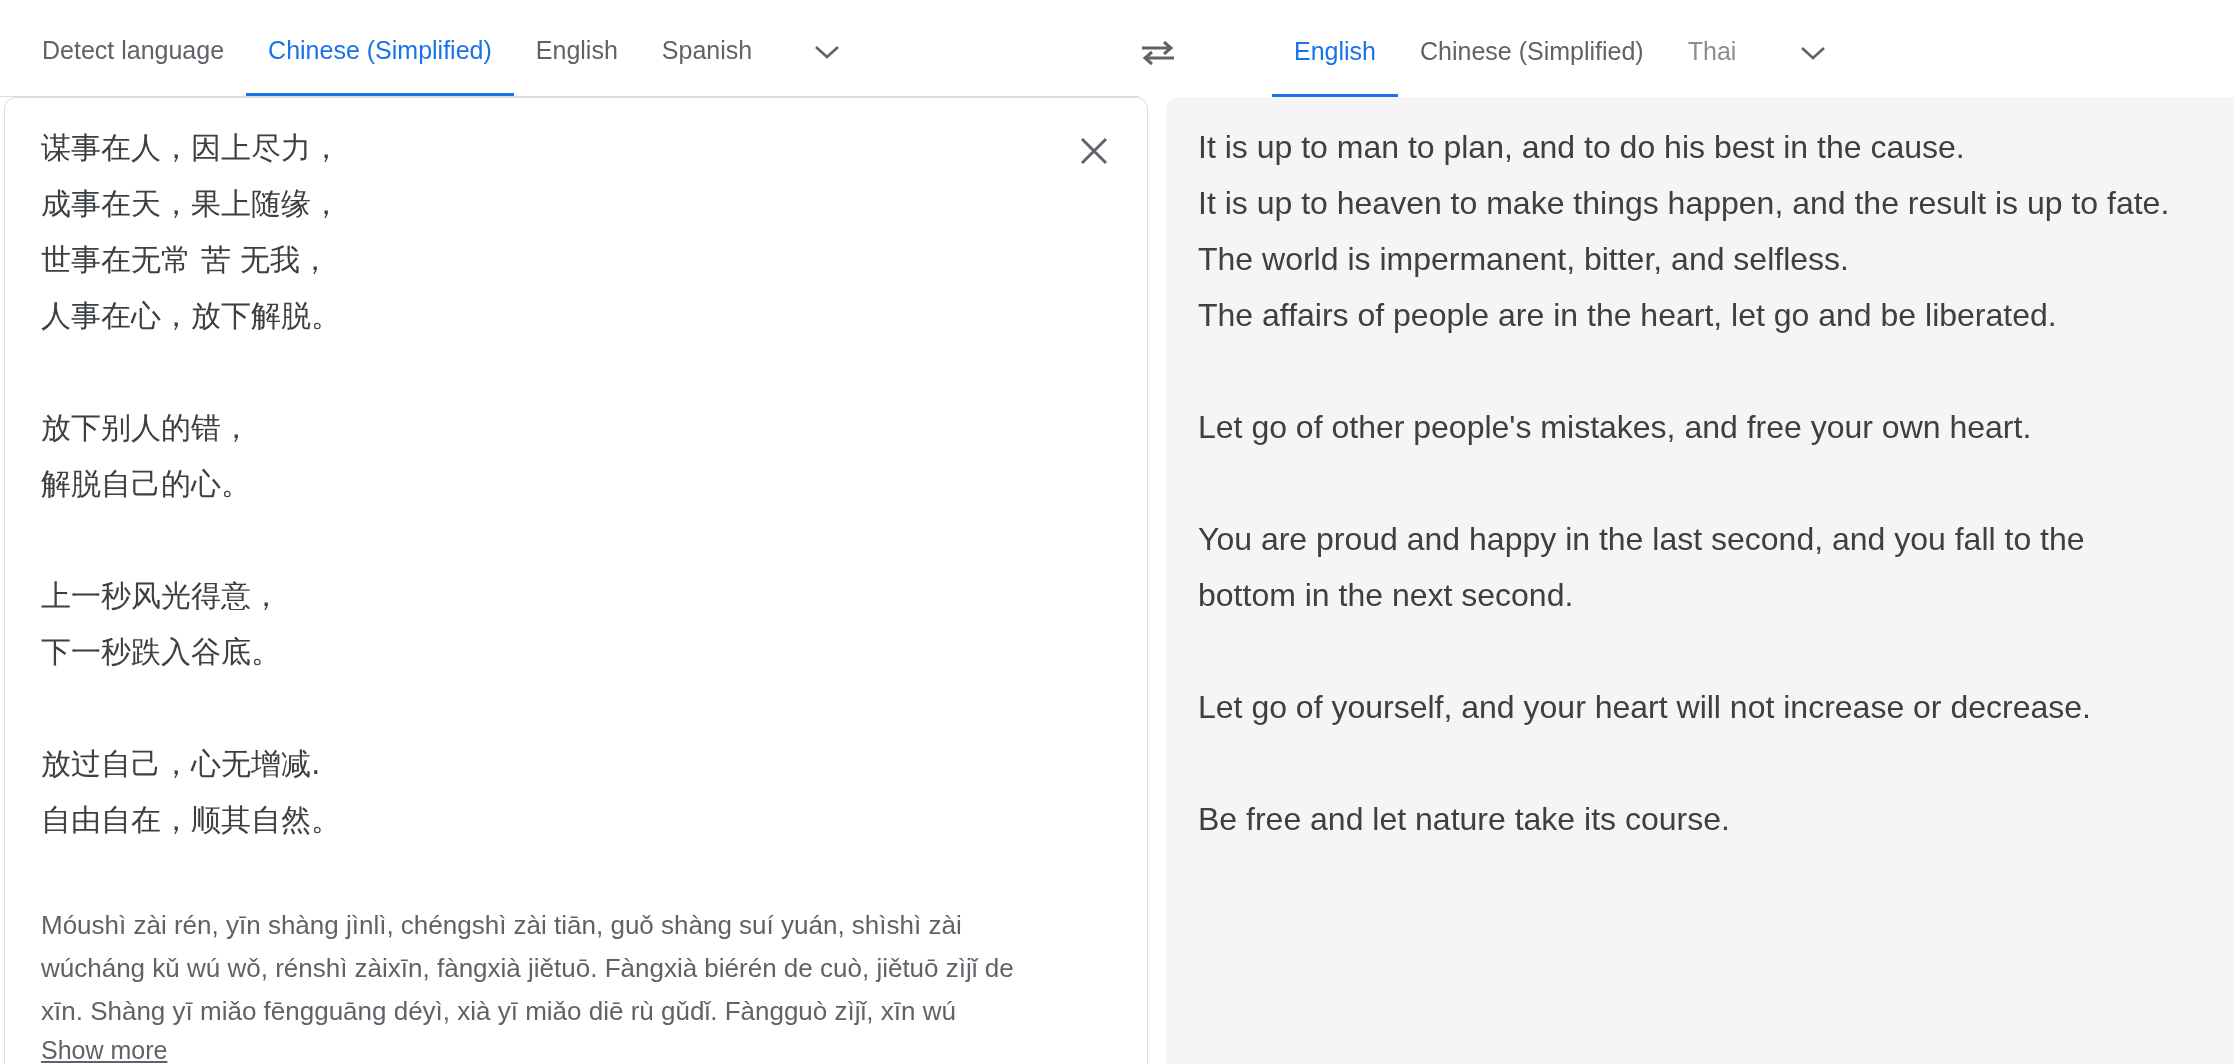  Describe the element at coordinates (181, 764) in the screenshot. I see `source-text-line: 放过自己，心无增减.` at that location.